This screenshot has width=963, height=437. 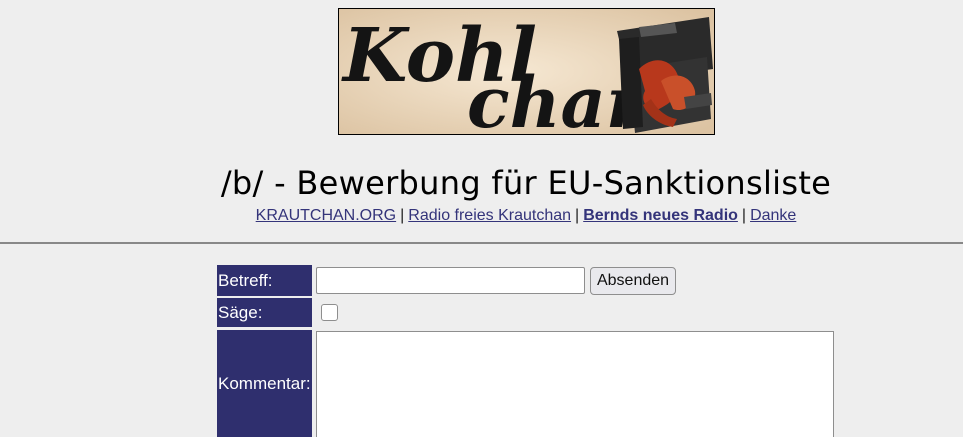 I want to click on submit-button: Absenden, so click(x=633, y=281).